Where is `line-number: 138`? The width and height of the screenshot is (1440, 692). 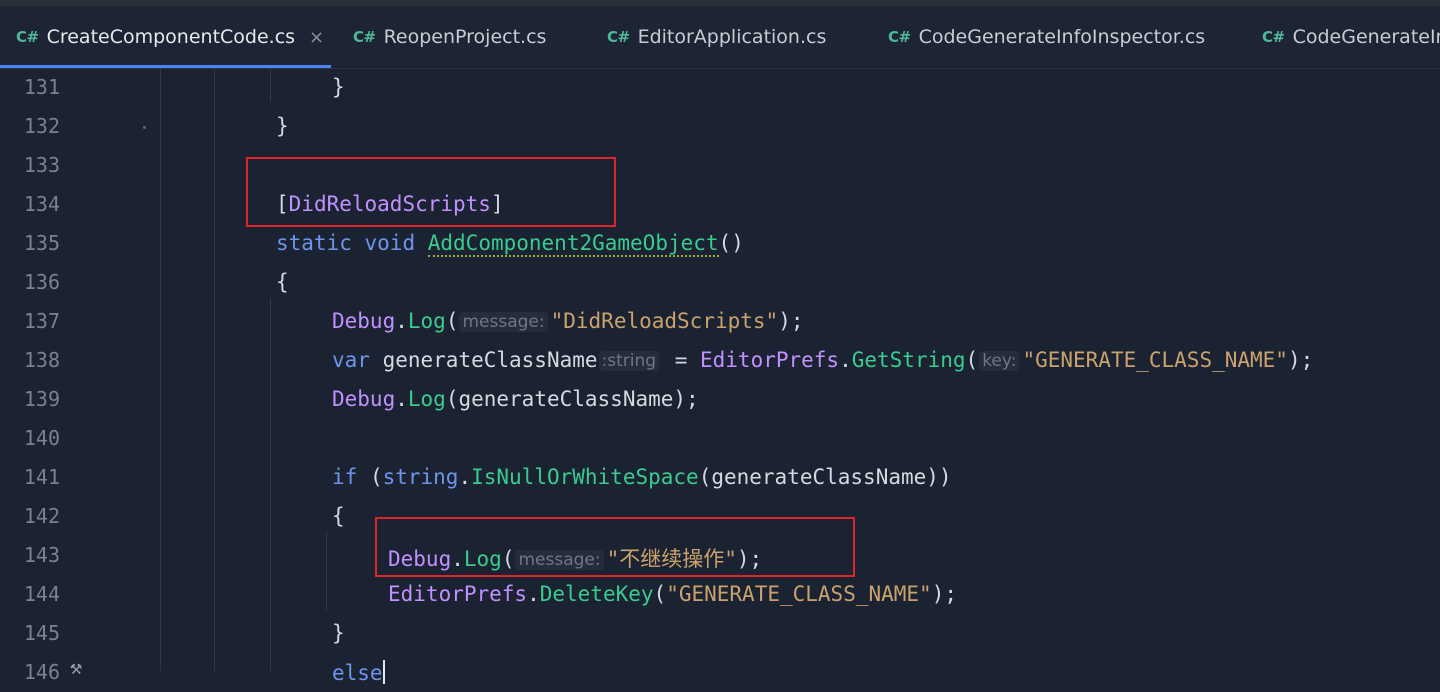 line-number: 138 is located at coordinates (41, 360).